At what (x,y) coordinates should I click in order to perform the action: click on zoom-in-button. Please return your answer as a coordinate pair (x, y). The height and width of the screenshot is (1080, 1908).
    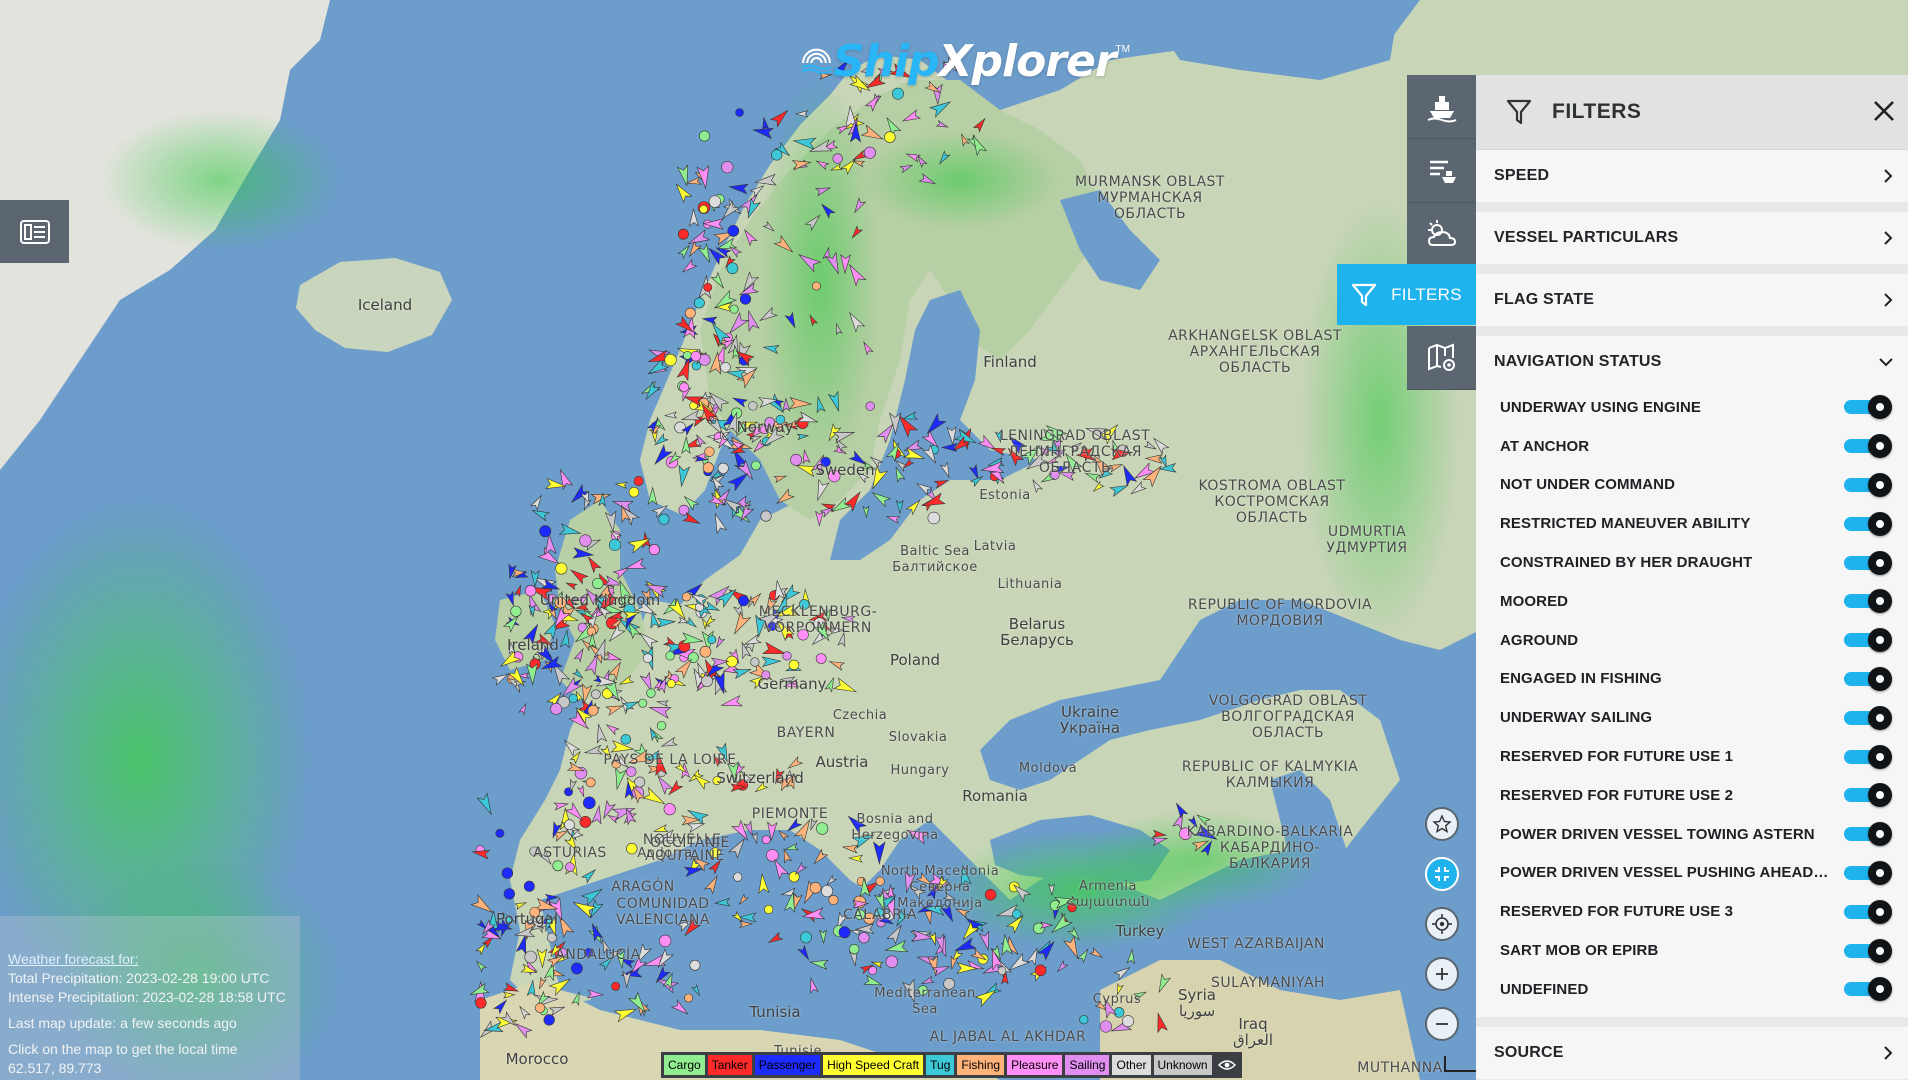
    Looking at the image, I should click on (1442, 974).